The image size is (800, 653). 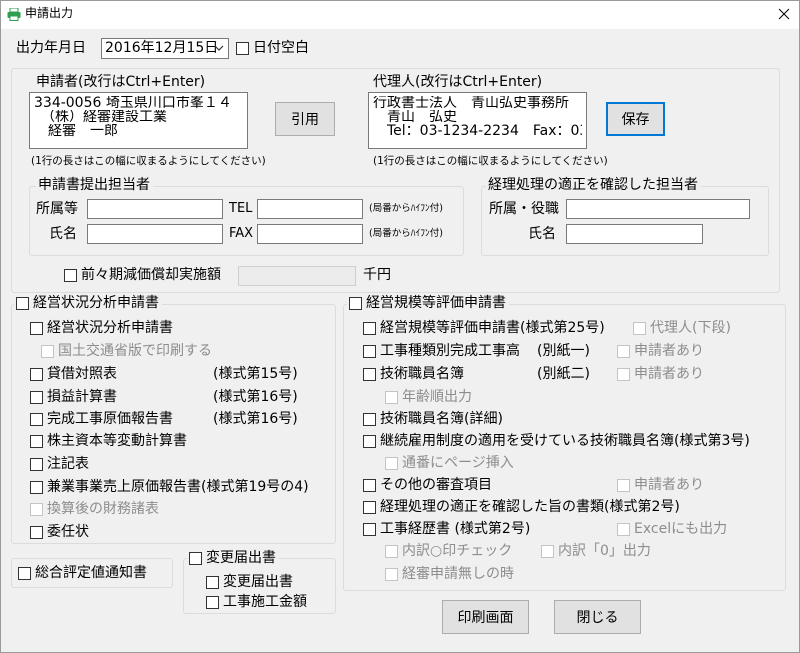 What do you see at coordinates (556, 441) in the screenshot?
I see `continued-employment-staff-list-checkbox: 継続雇用制度の適用を受けている技術職員名簿(様式第3号)` at bounding box center [556, 441].